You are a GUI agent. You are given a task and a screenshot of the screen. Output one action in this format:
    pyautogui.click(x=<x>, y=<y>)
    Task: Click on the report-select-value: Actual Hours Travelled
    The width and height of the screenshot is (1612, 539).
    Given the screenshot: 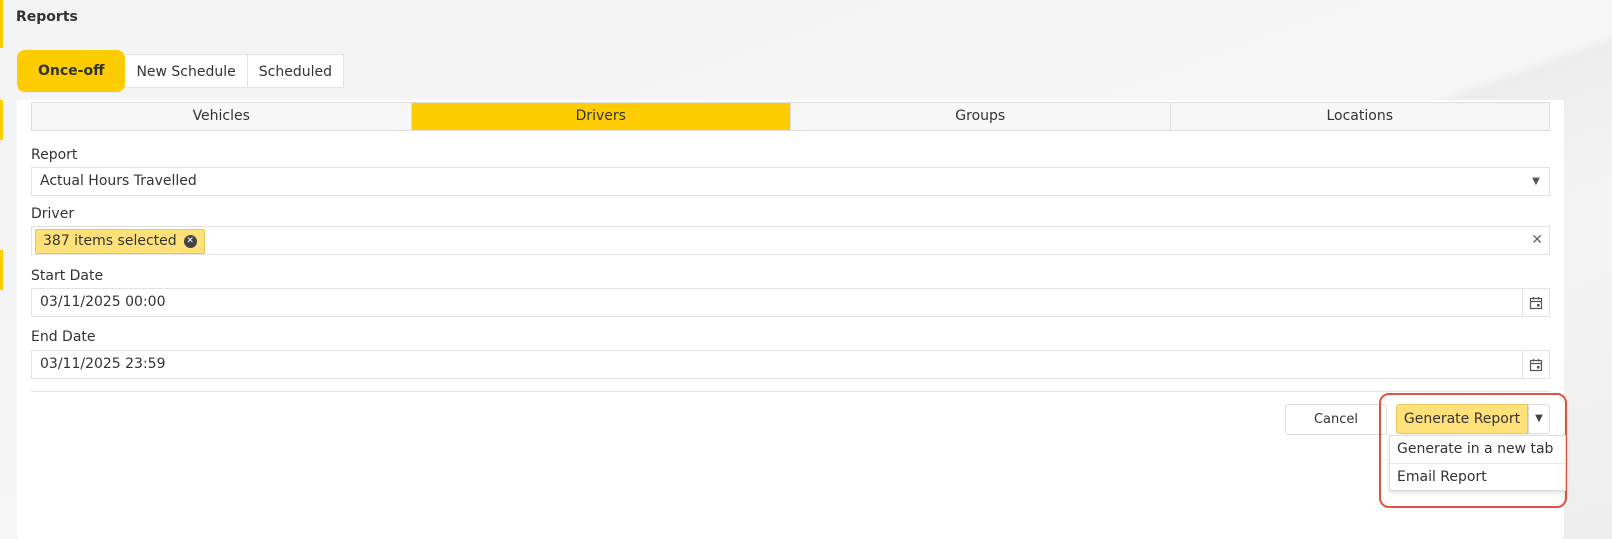 What is the action you would take?
    pyautogui.click(x=118, y=181)
    